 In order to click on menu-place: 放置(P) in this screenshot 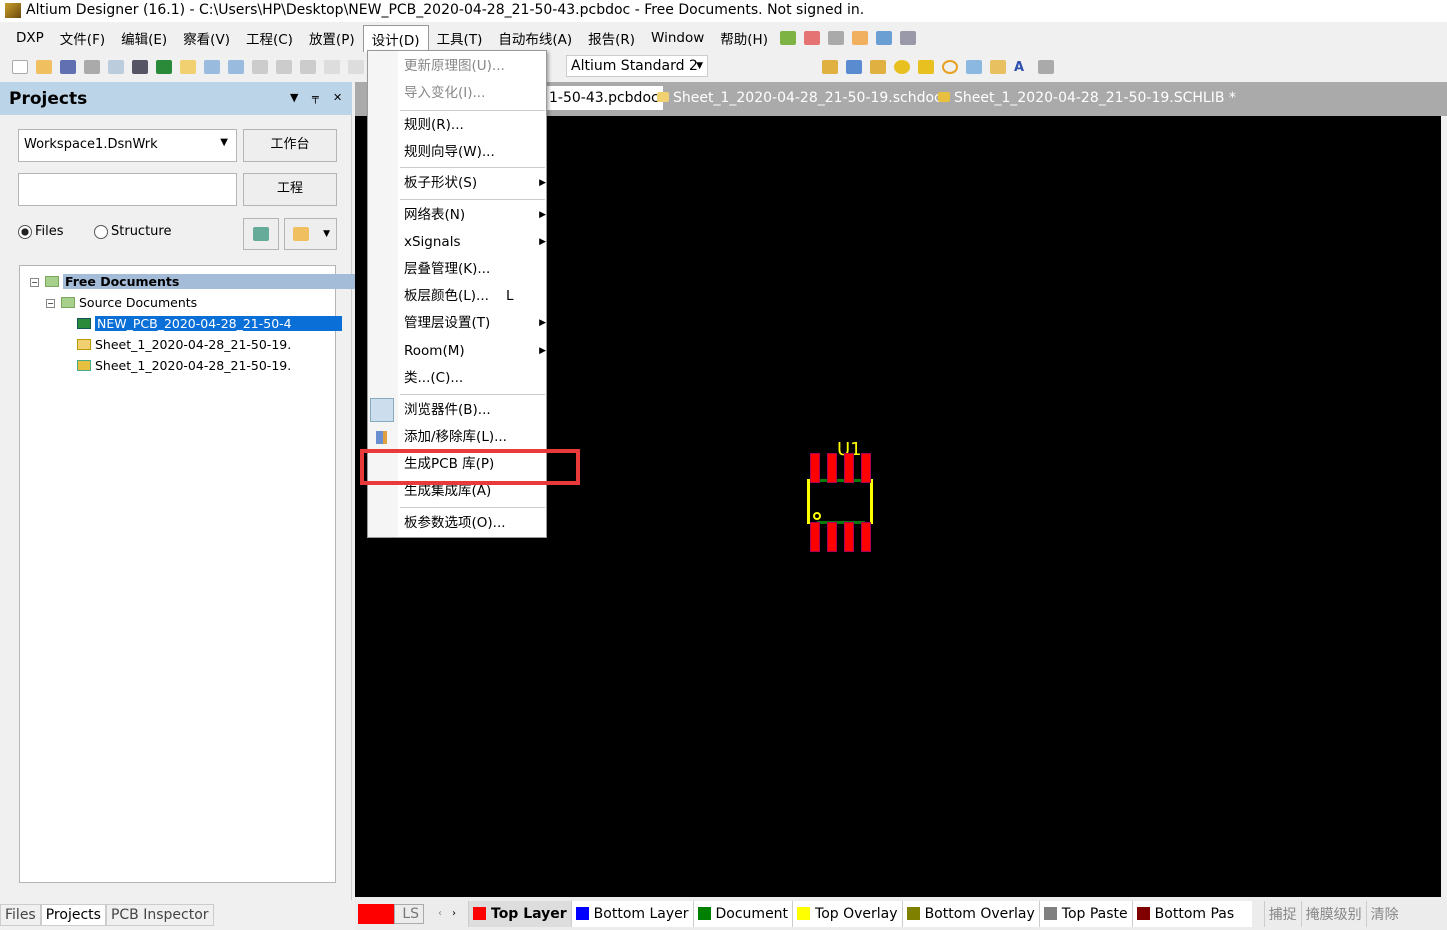, I will do `click(332, 38)`.